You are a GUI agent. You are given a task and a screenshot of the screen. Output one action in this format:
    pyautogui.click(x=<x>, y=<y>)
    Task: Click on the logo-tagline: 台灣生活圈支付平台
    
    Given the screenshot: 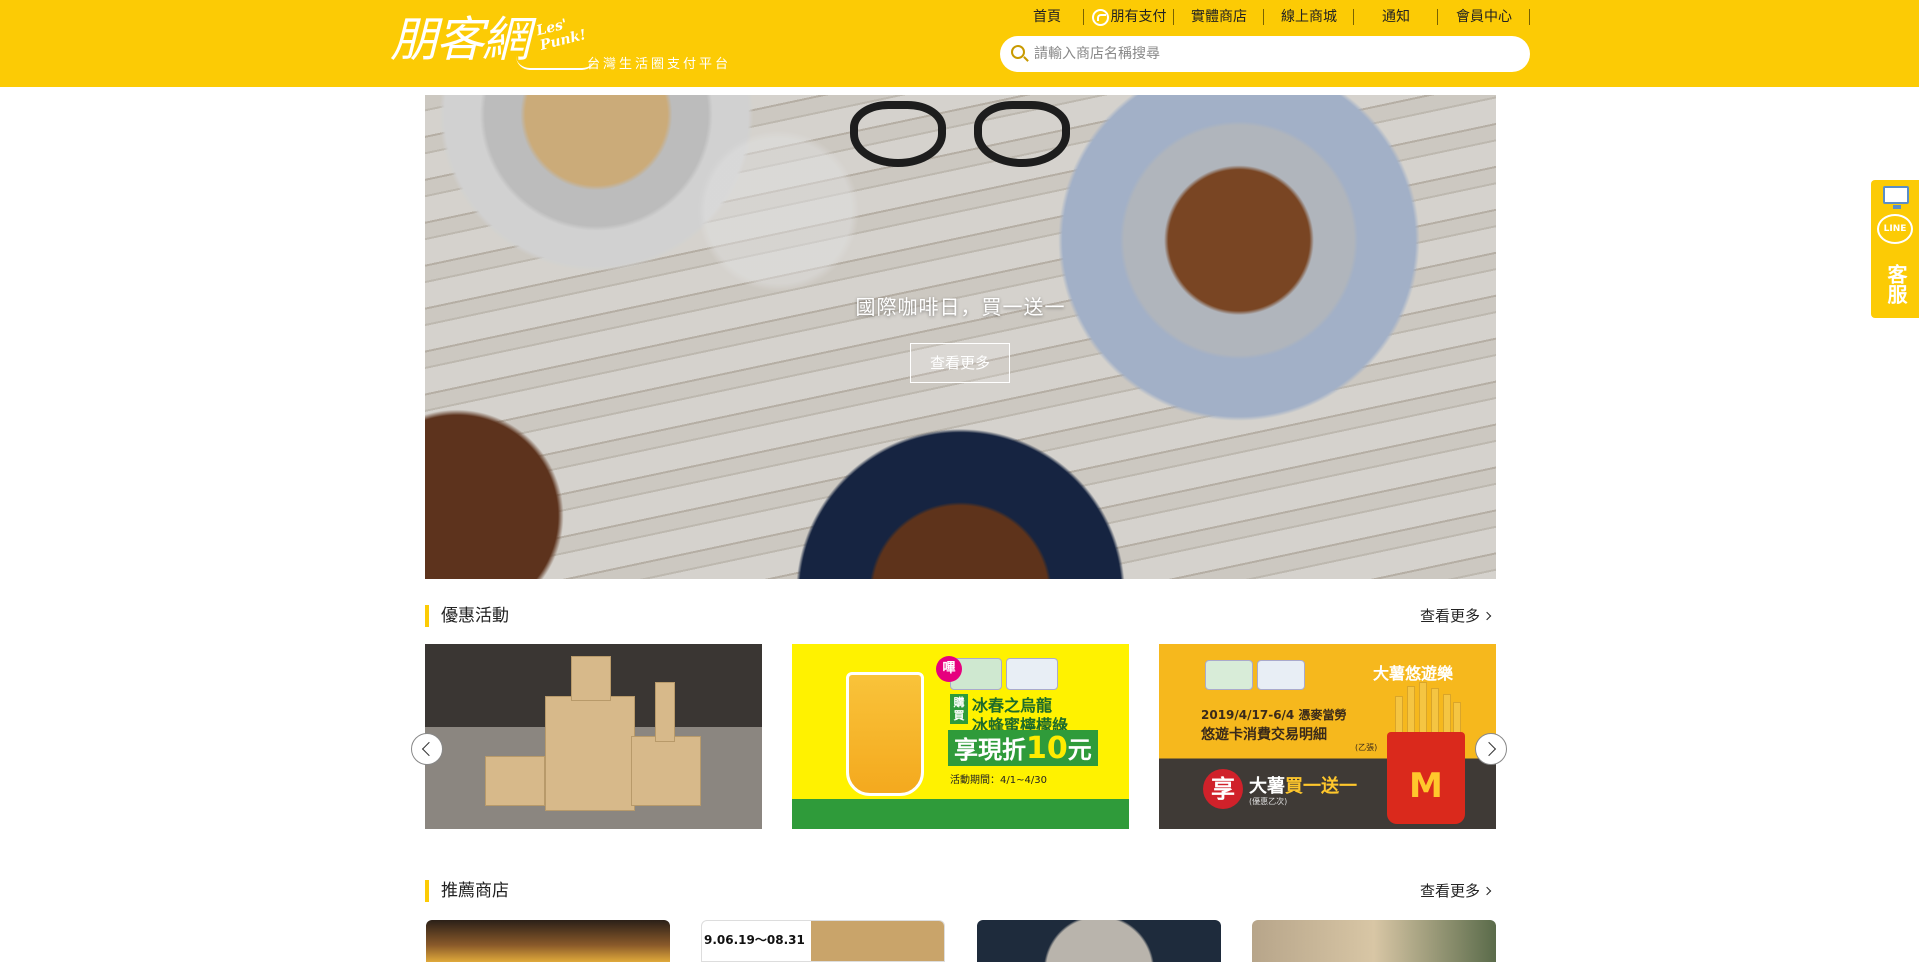 What is the action you would take?
    pyautogui.click(x=659, y=64)
    